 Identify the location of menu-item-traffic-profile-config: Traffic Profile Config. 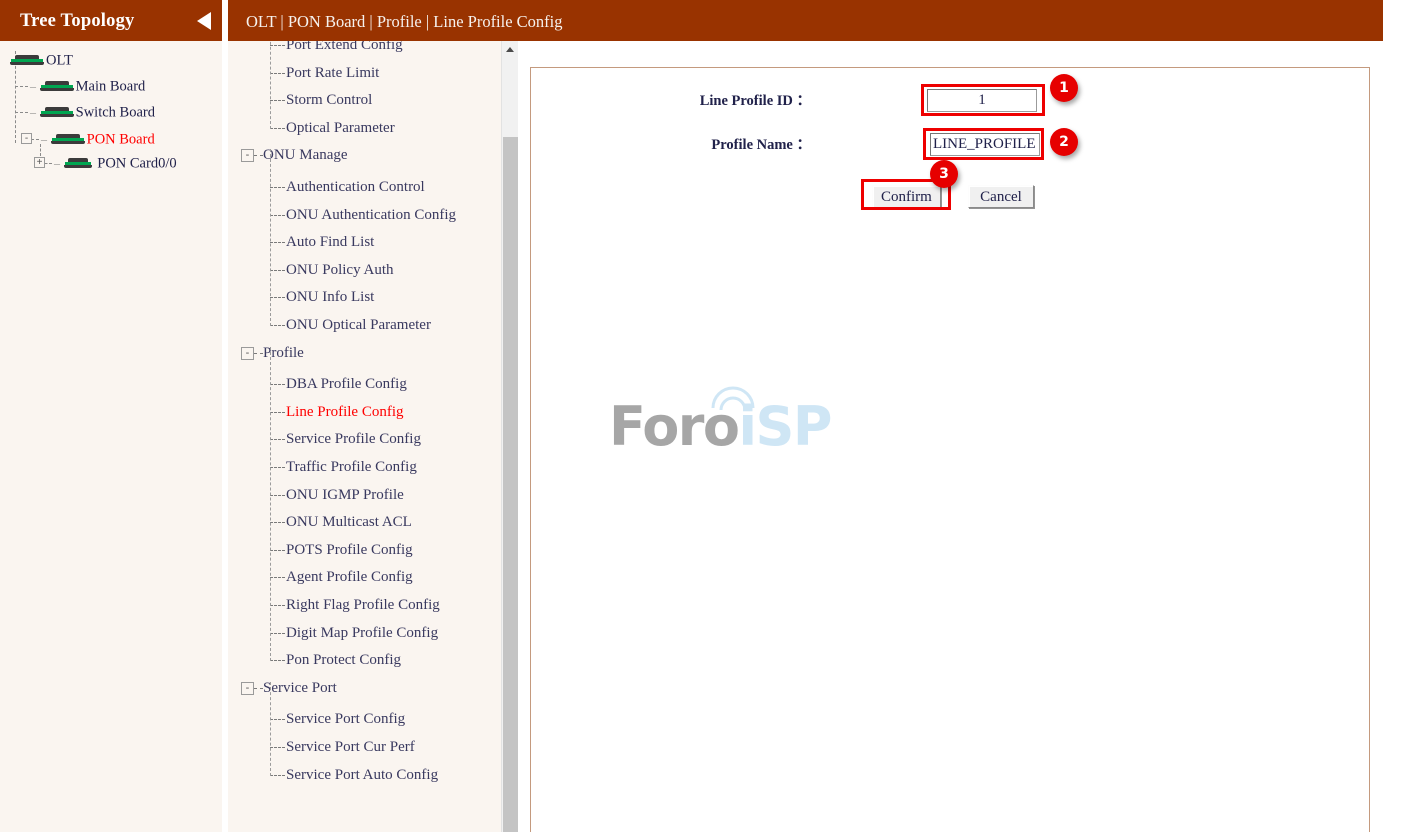
(351, 467).